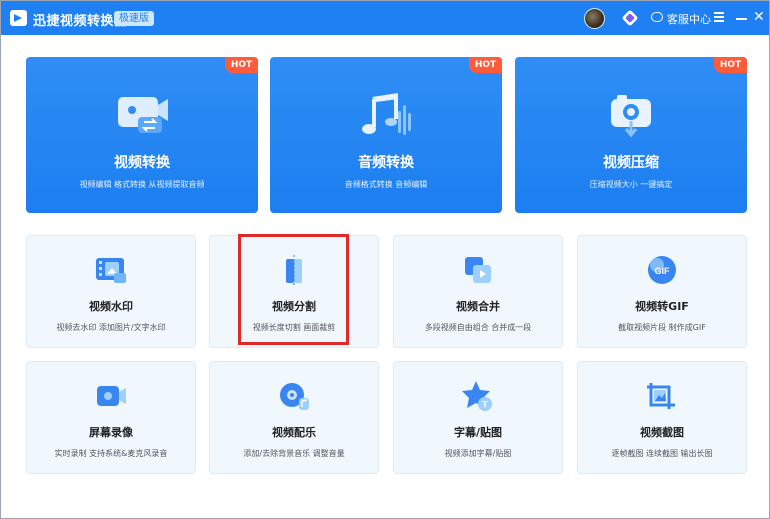 This screenshot has height=519, width=770. I want to click on highlight-box, so click(293, 289).